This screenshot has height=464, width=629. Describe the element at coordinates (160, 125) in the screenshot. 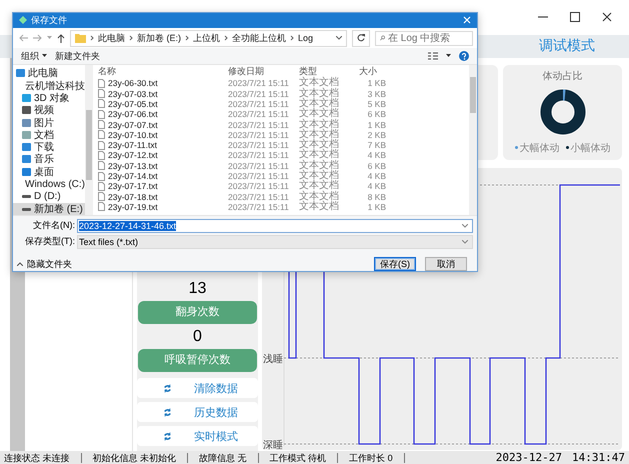

I see `file-name-cell: 23y-07-07.txt` at that location.